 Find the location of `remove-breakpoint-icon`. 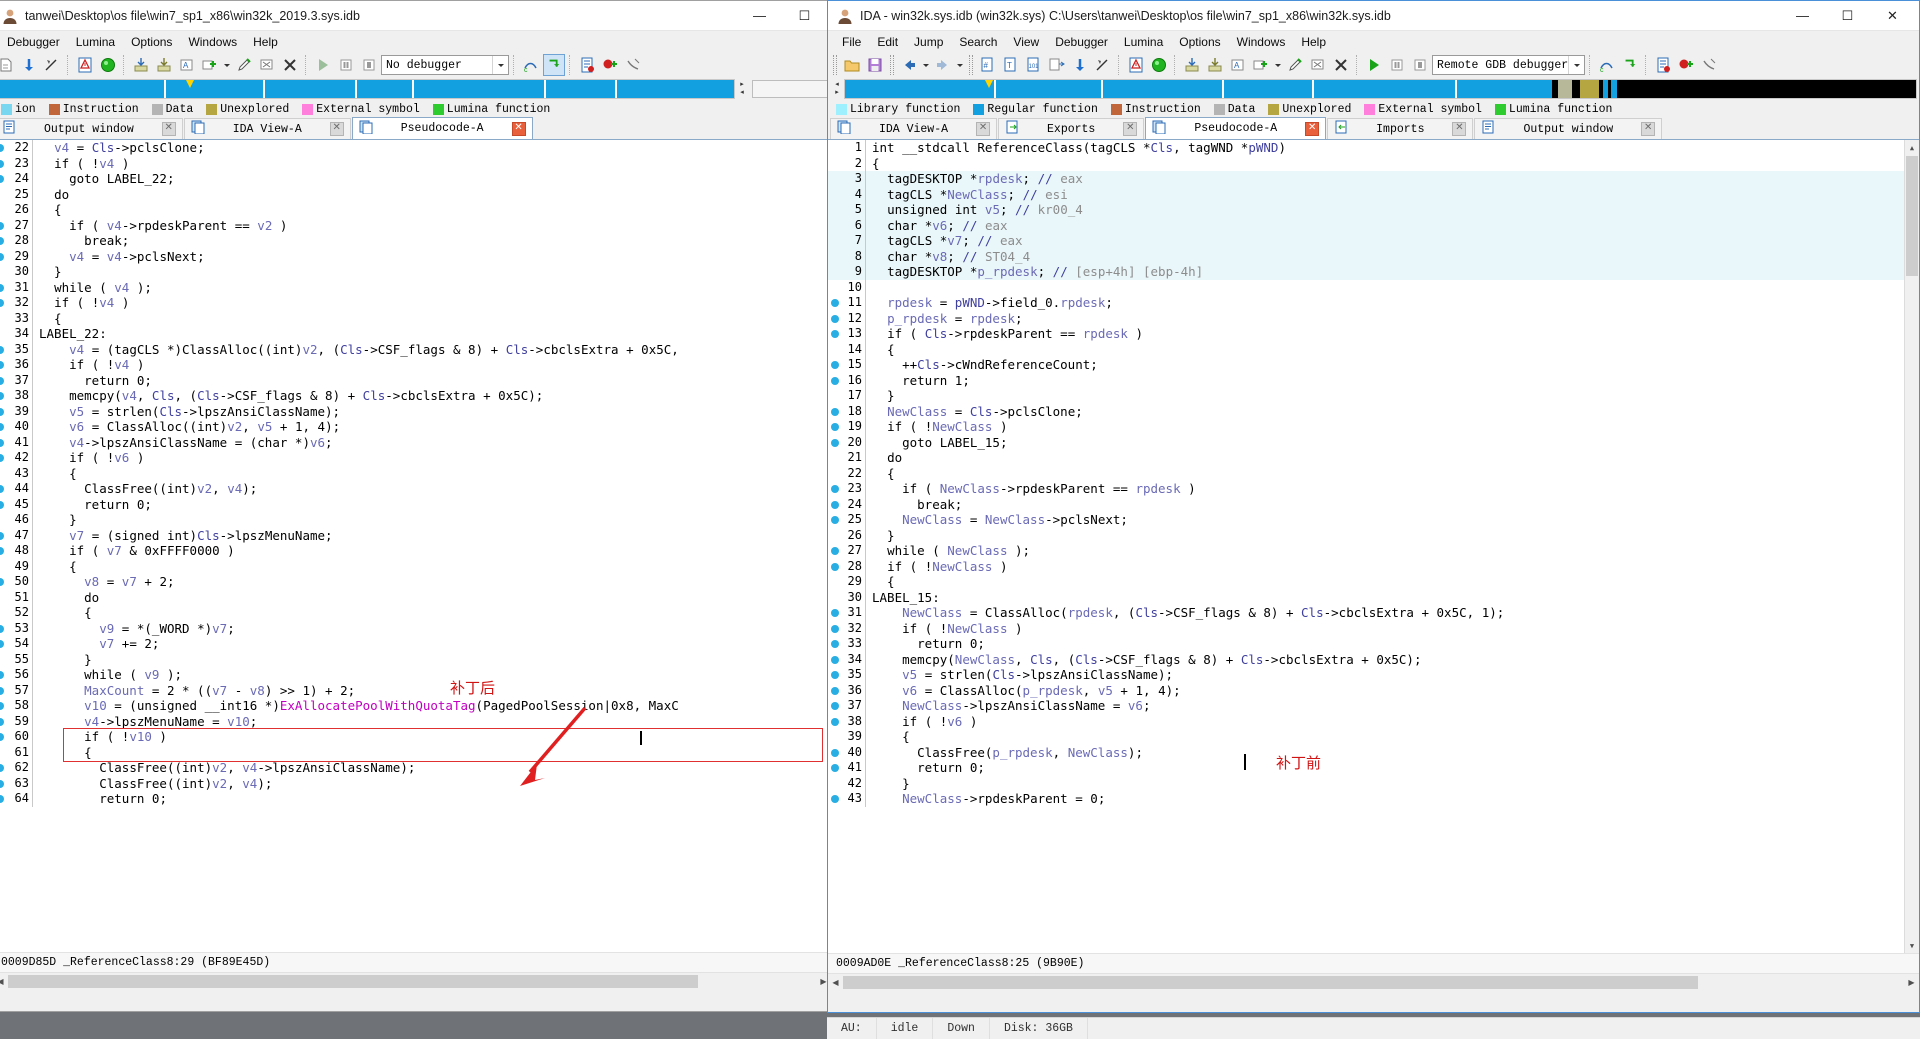

remove-breakpoint-icon is located at coordinates (1709, 65).